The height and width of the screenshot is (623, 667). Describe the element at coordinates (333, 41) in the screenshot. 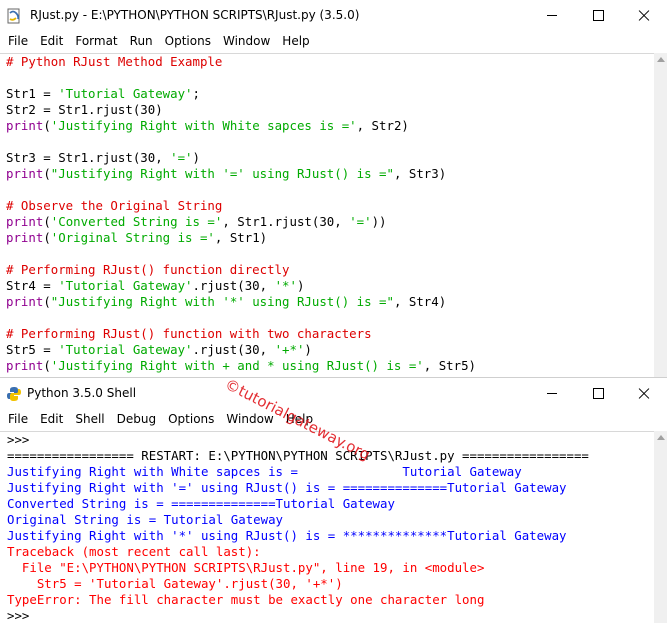

I see `editor-menubar: File Edit Format Run Options Window Help` at that location.